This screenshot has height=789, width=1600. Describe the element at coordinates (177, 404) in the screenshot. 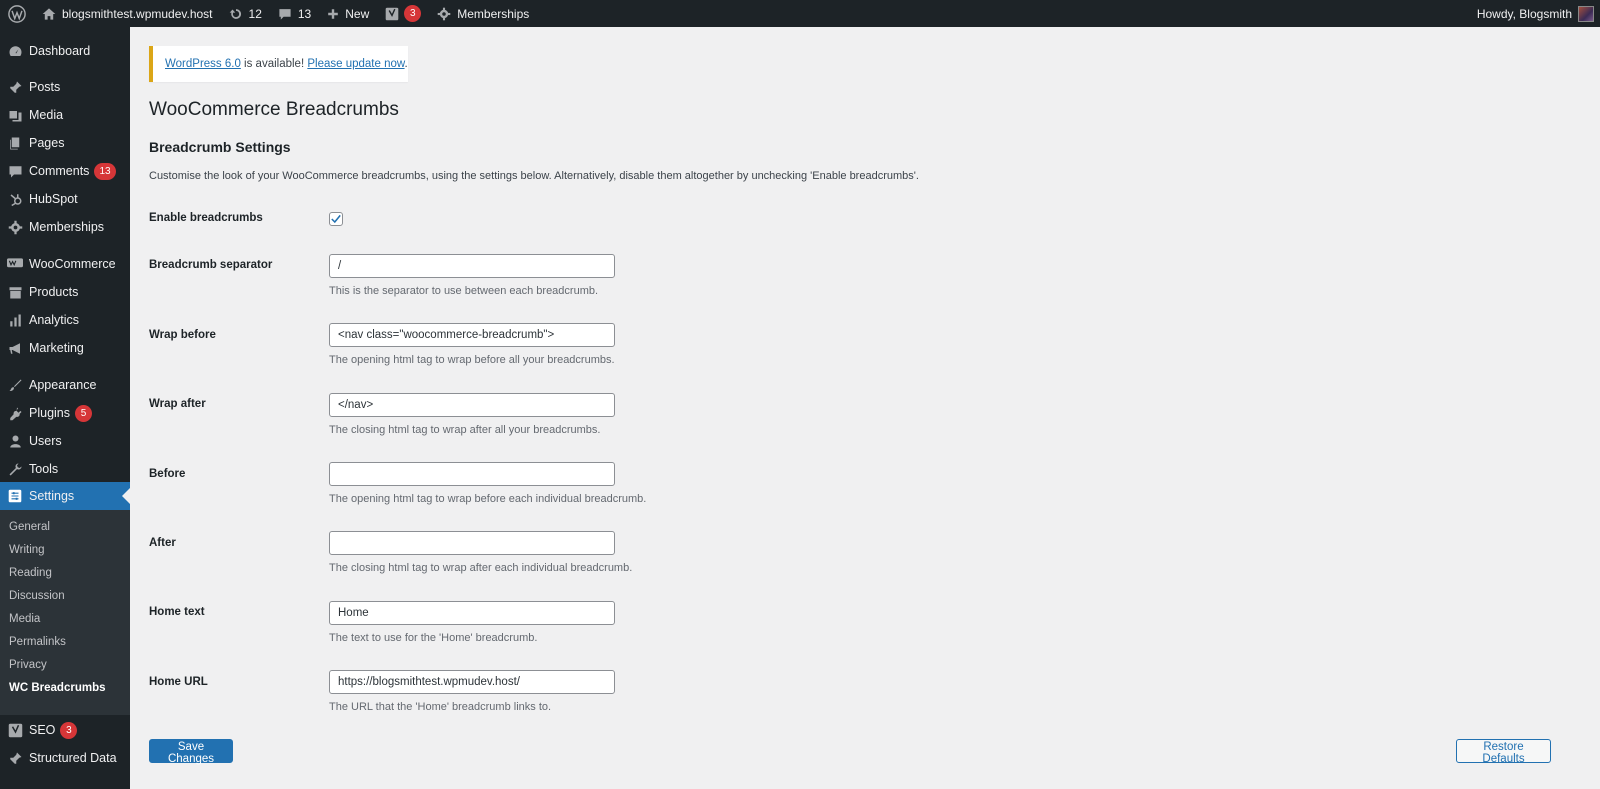

I see `wrap-after-label: Wrap after` at that location.